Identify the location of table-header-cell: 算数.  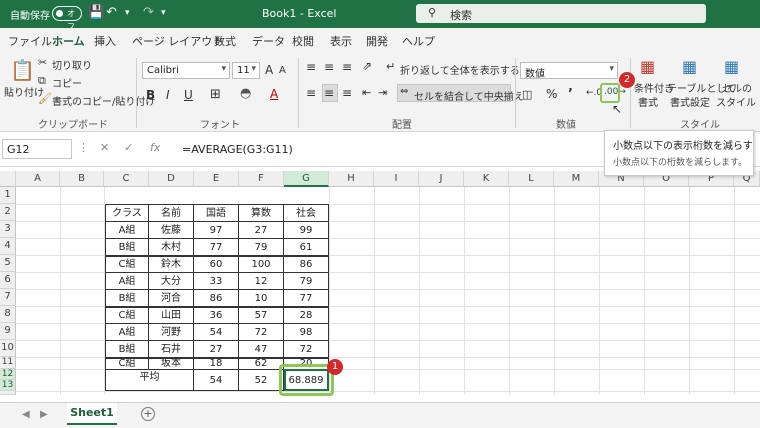
(261, 213).